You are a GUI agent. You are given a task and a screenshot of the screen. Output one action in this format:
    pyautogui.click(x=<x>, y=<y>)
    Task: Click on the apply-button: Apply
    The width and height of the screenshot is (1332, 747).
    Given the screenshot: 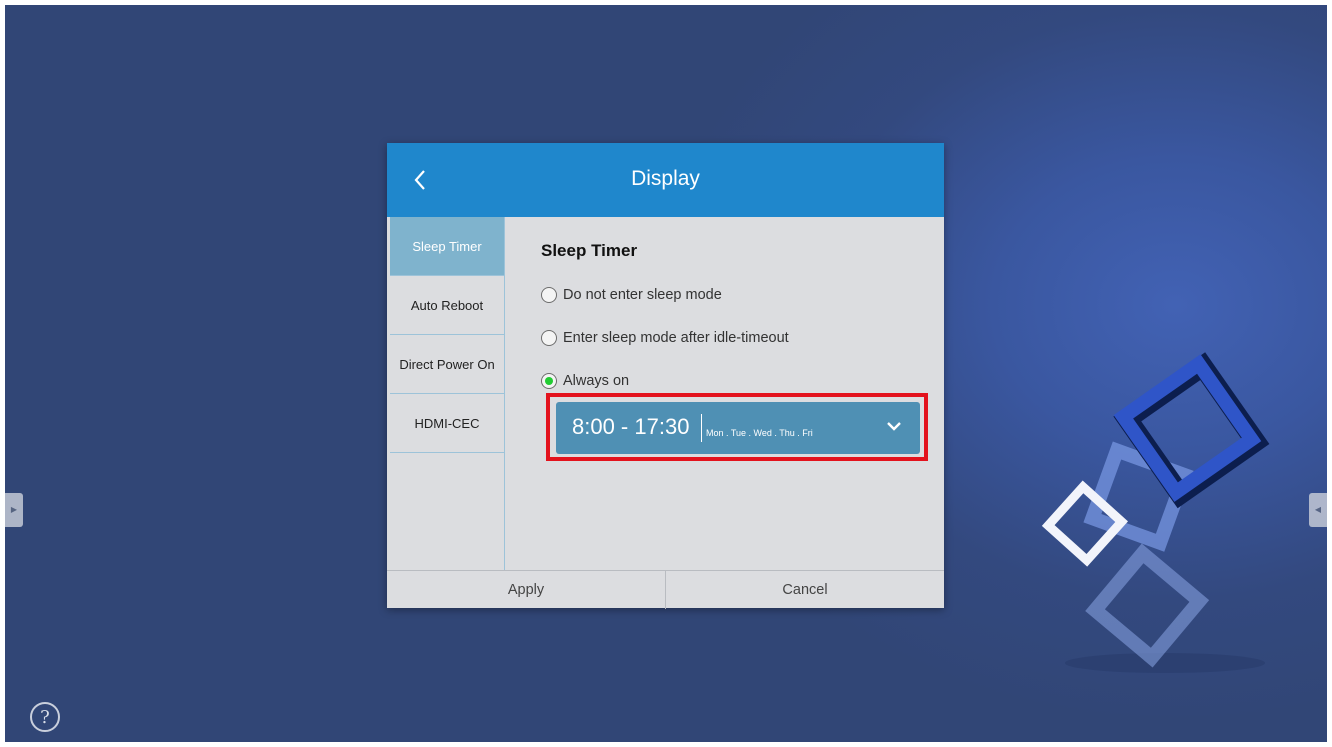 What is the action you would take?
    pyautogui.click(x=526, y=590)
    